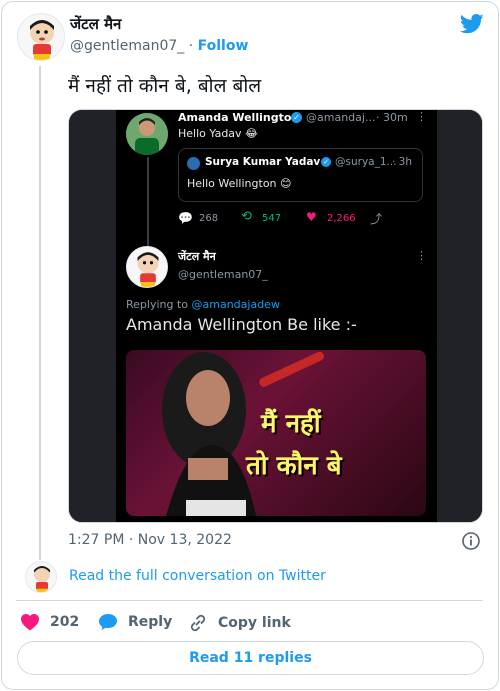 The height and width of the screenshot is (691, 500). What do you see at coordinates (421, 116) in the screenshot?
I see `more-icon: ⋮` at bounding box center [421, 116].